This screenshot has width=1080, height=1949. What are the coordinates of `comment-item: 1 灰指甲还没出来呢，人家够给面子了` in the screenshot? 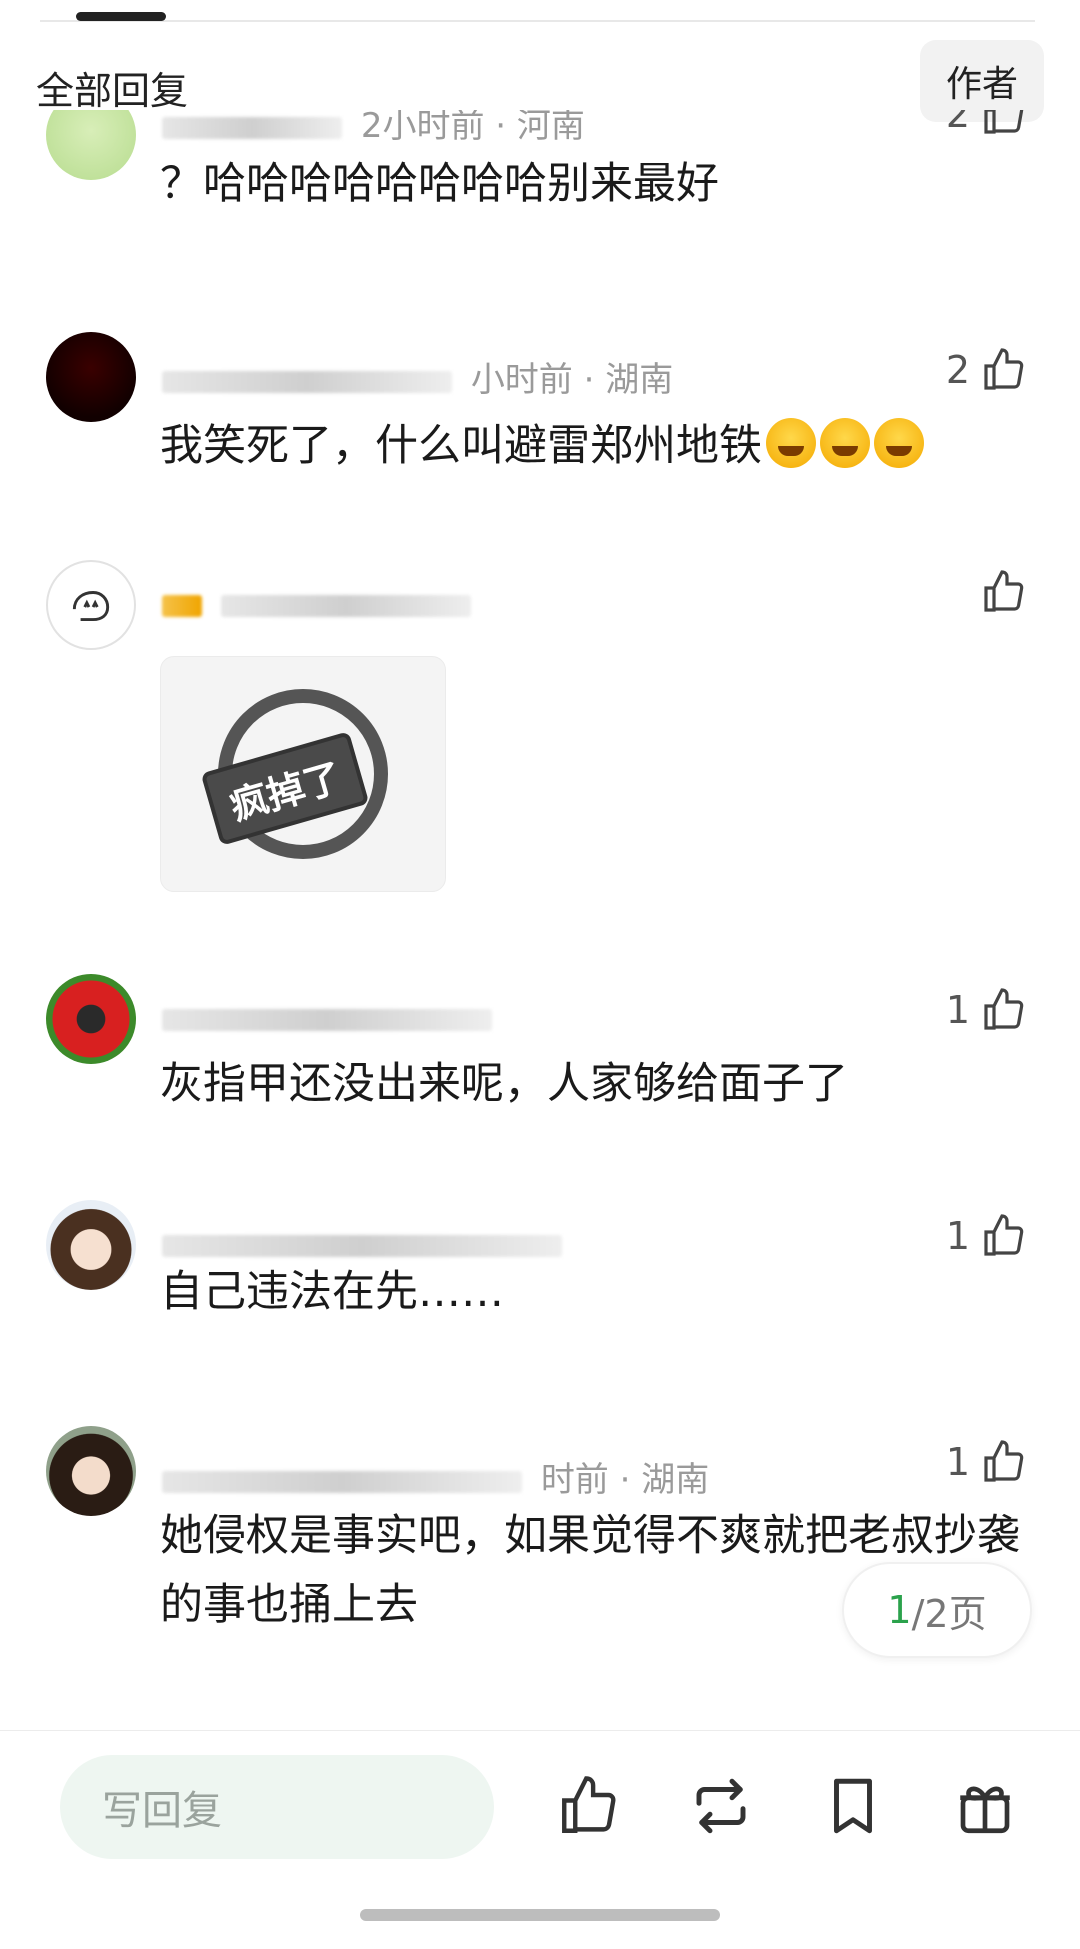 It's located at (540, 1054).